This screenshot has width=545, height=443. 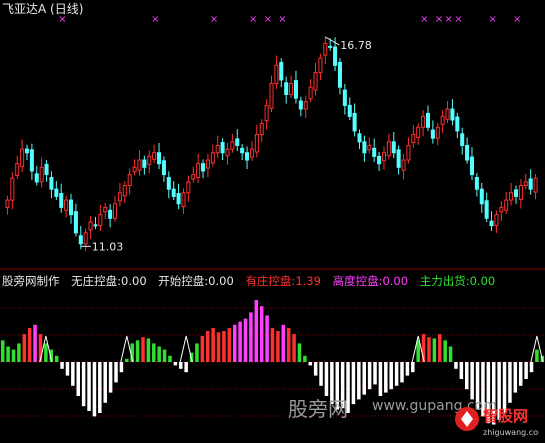 What do you see at coordinates (332, 41) in the screenshot?
I see `high-pointer` at bounding box center [332, 41].